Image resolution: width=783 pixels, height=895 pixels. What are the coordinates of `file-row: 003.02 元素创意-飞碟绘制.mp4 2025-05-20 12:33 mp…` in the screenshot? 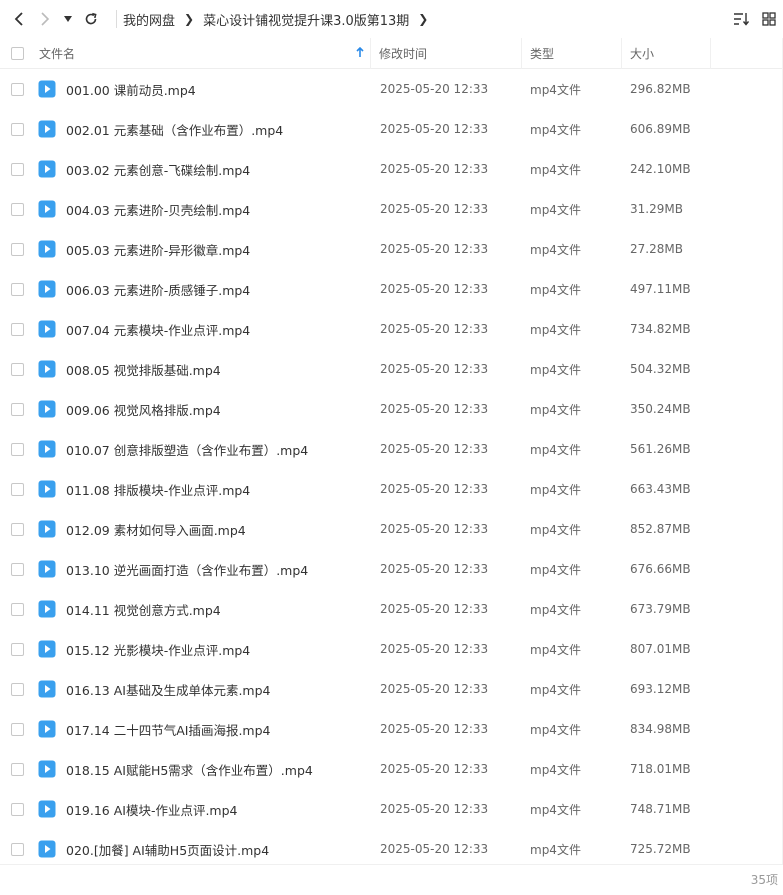 It's located at (391, 169).